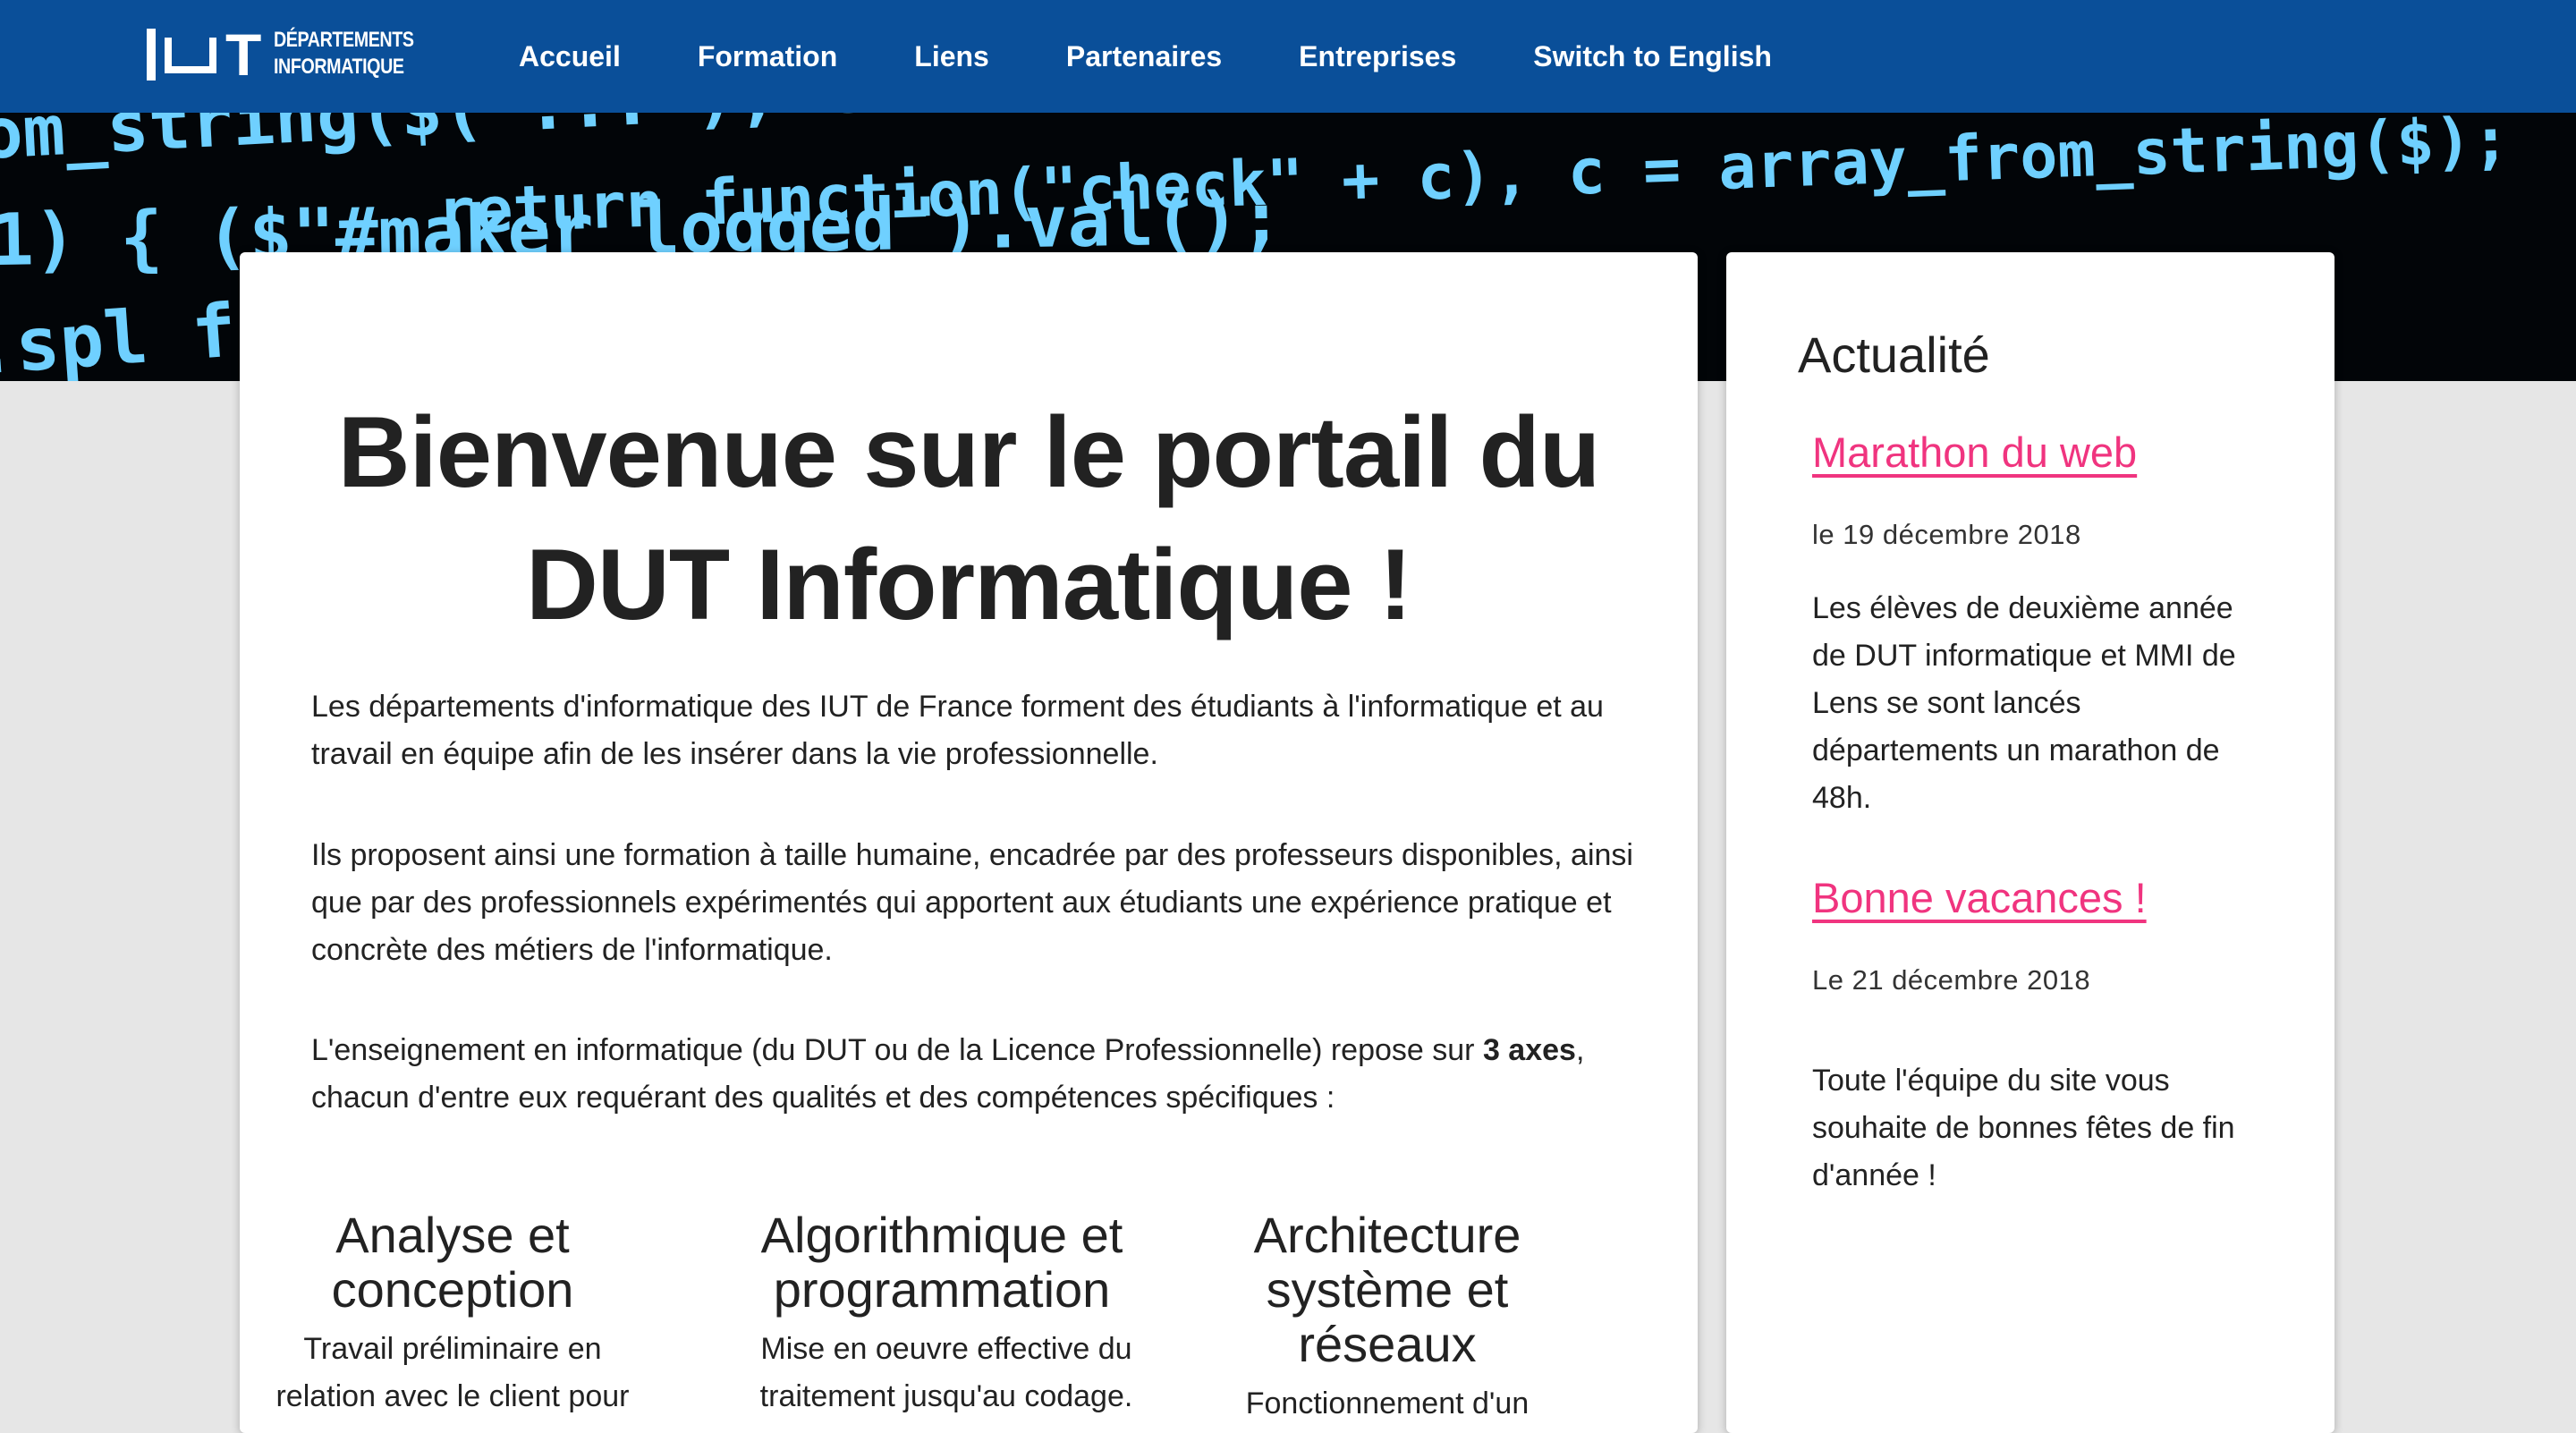 The image size is (2576, 1433). What do you see at coordinates (1529, 1050) in the screenshot?
I see `axes-count: 3 axes` at bounding box center [1529, 1050].